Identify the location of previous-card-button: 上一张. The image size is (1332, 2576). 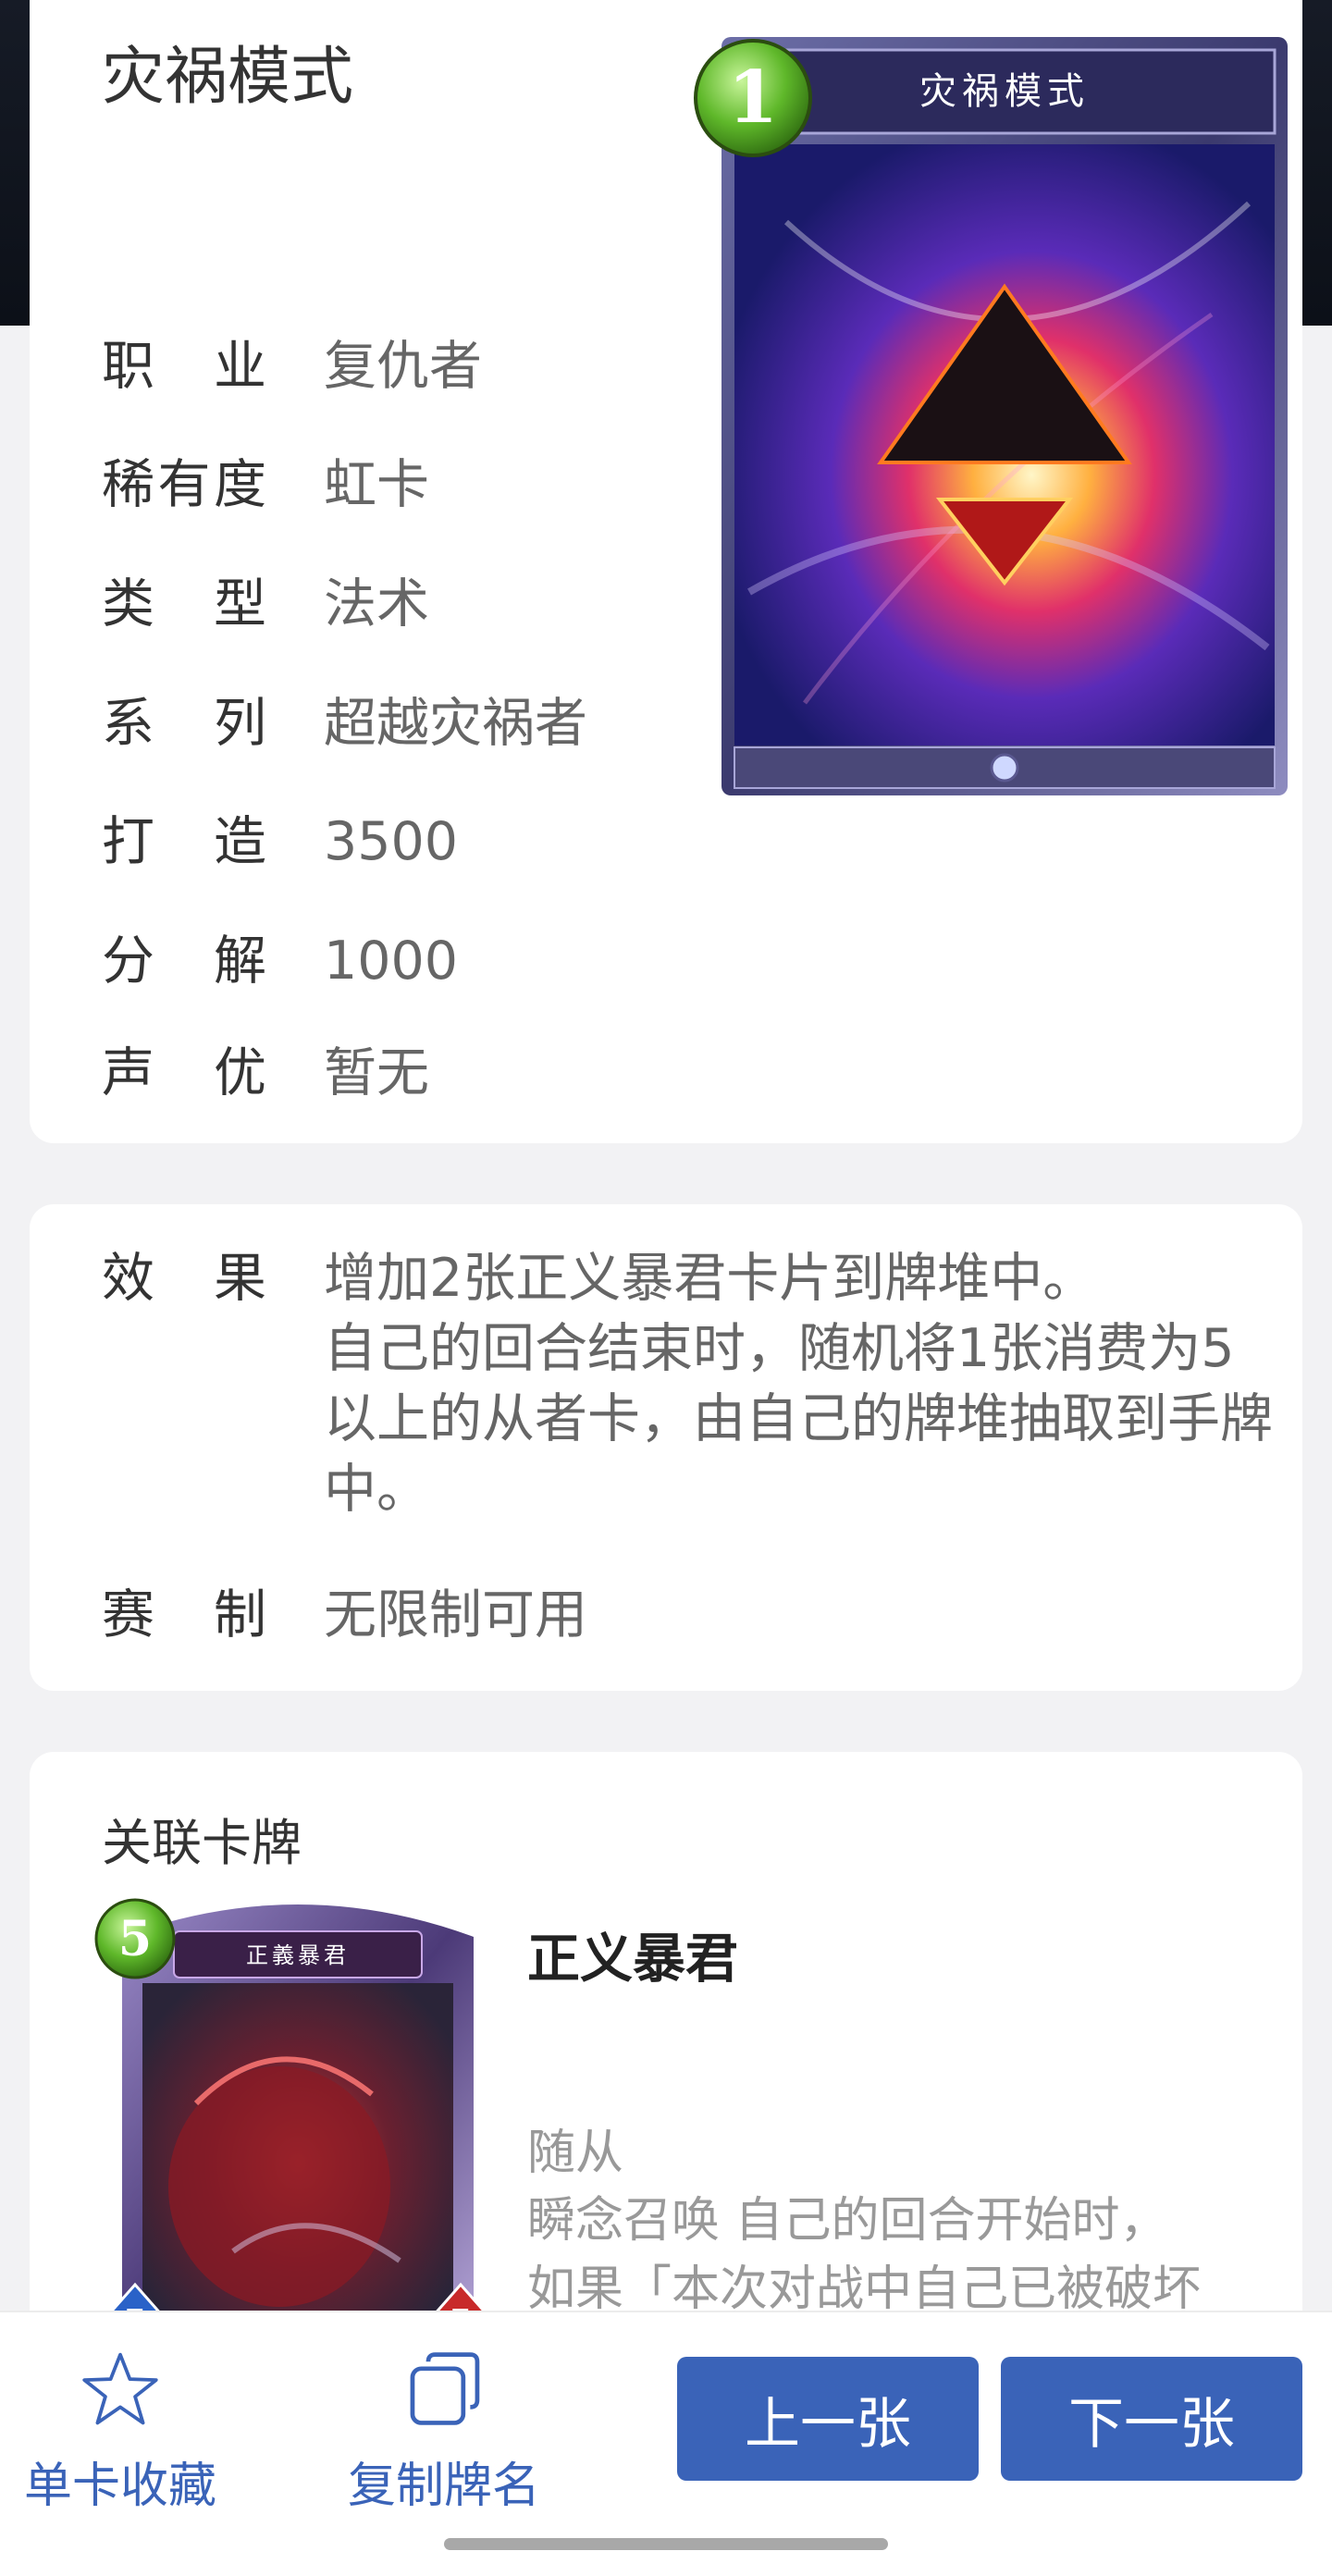
(828, 2419).